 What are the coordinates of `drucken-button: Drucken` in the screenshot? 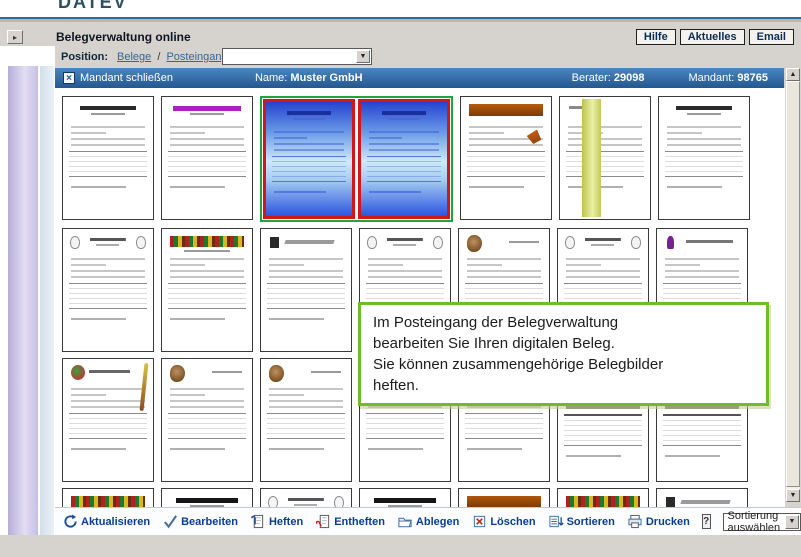 It's located at (658, 522).